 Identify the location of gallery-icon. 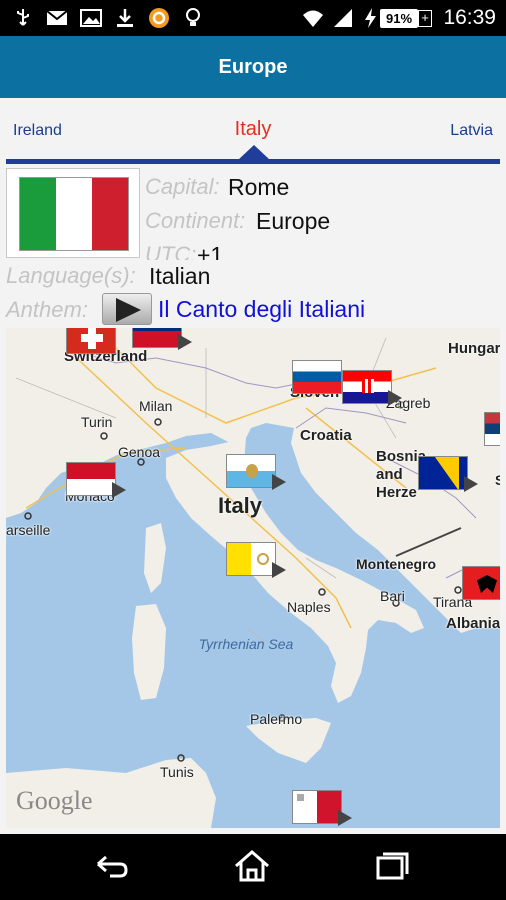
(91, 18).